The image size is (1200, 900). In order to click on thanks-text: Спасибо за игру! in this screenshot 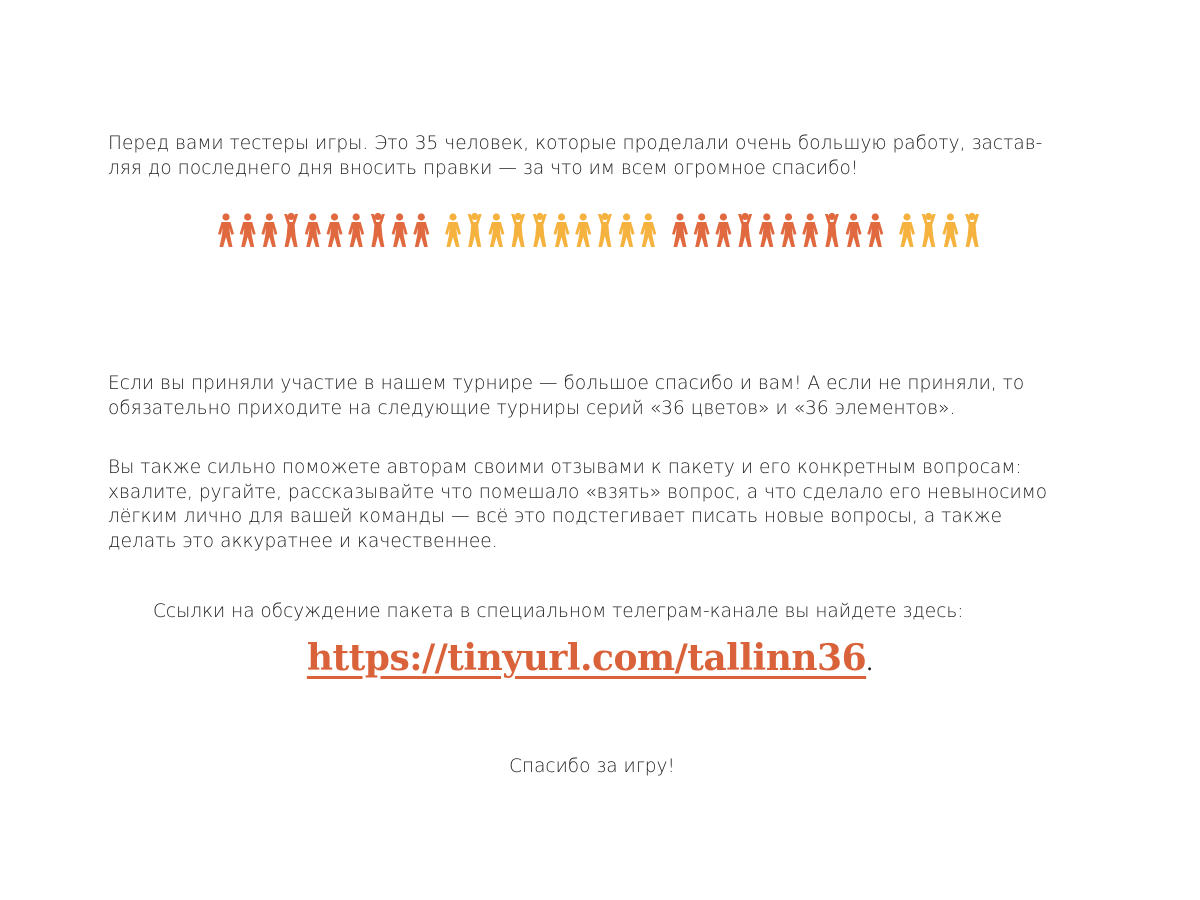, I will do `click(592, 766)`.